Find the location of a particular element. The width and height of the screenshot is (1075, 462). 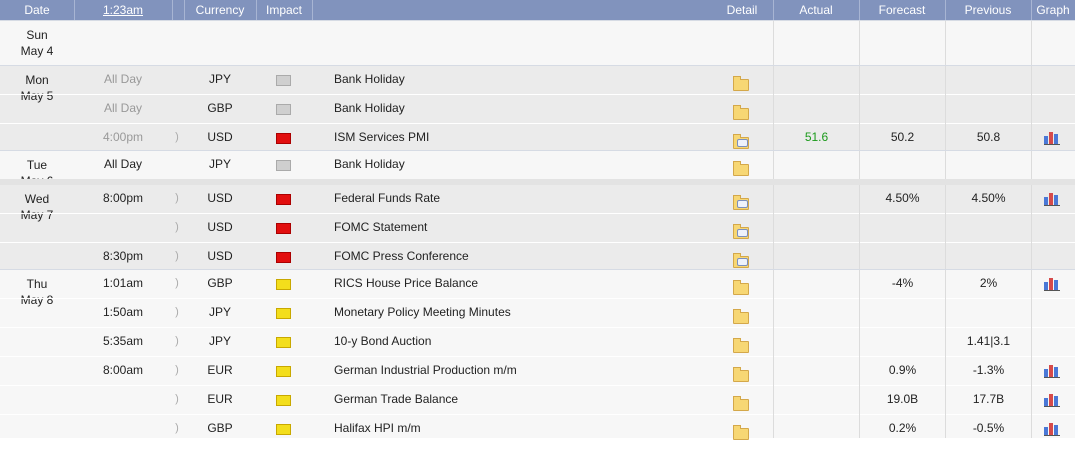

forecast-value: 0.2% is located at coordinates (902, 428).